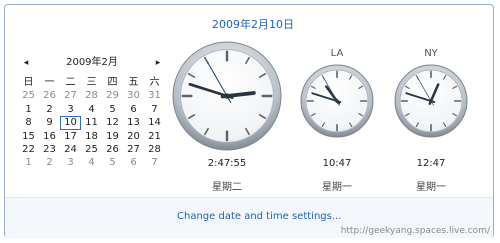 This screenshot has width=500, height=243. Describe the element at coordinates (154, 136) in the screenshot. I see `calendar-day: 21` at that location.